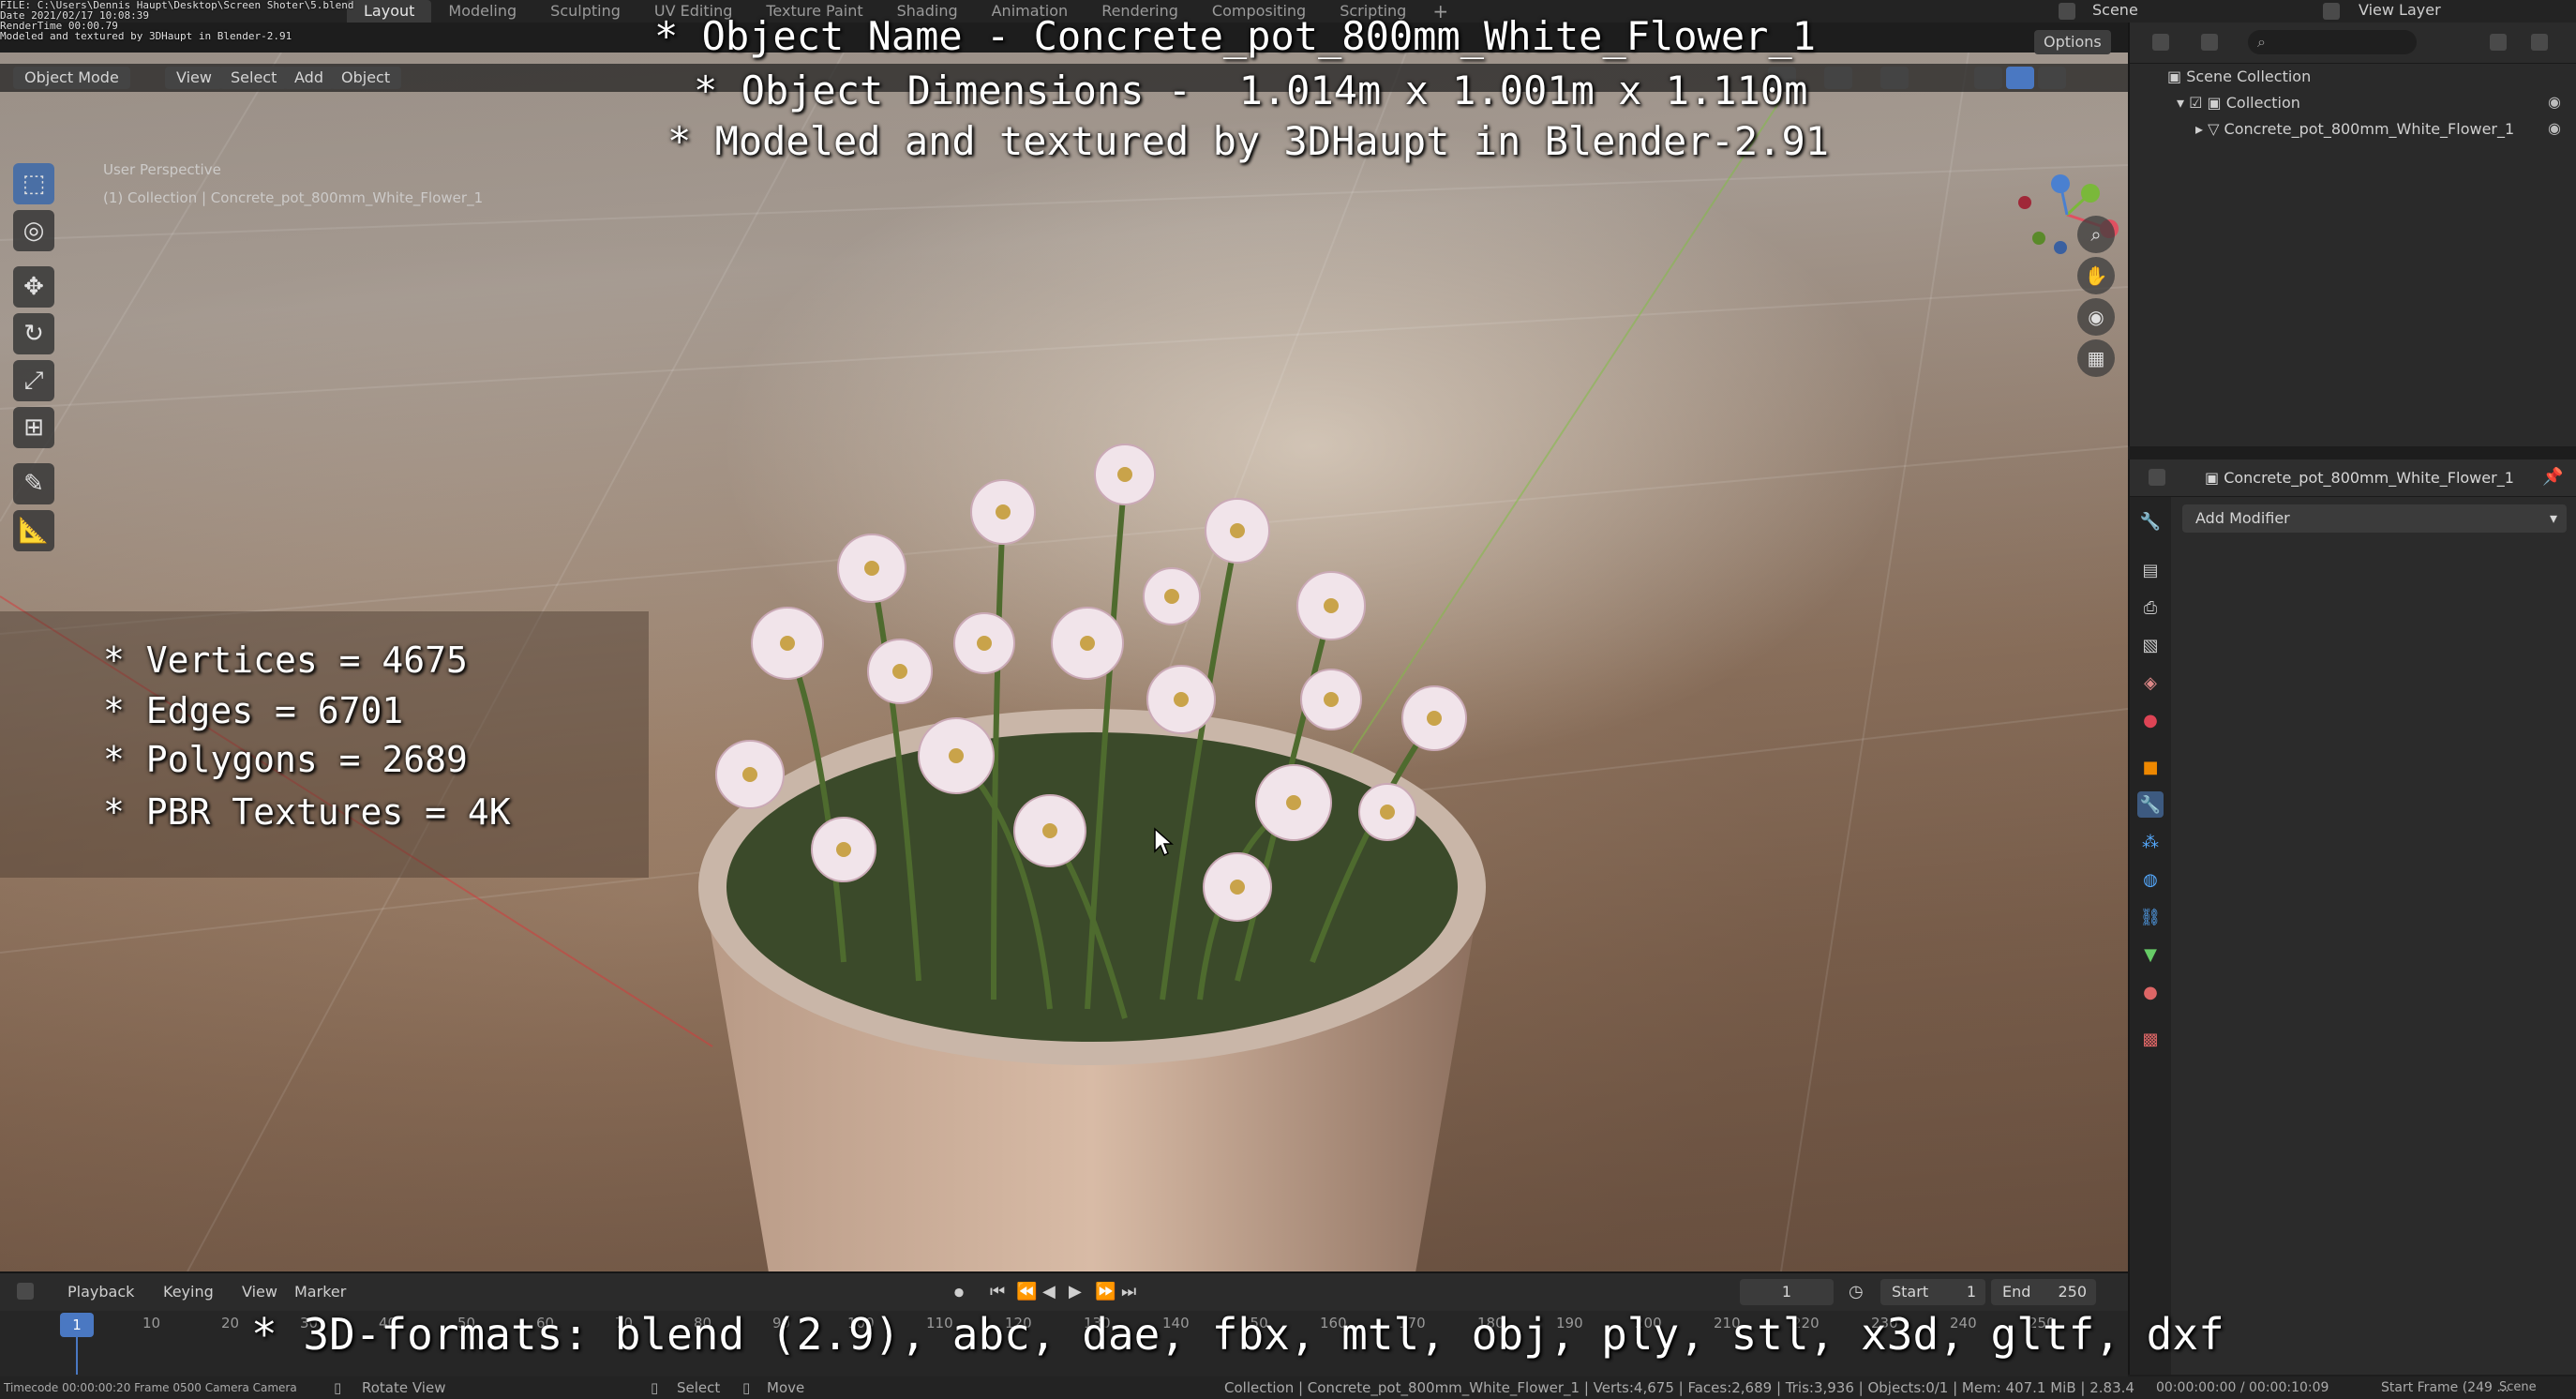 The height and width of the screenshot is (1399, 2576). Describe the element at coordinates (2150, 1039) in the screenshot. I see `texture-tab-icon: ▩` at that location.